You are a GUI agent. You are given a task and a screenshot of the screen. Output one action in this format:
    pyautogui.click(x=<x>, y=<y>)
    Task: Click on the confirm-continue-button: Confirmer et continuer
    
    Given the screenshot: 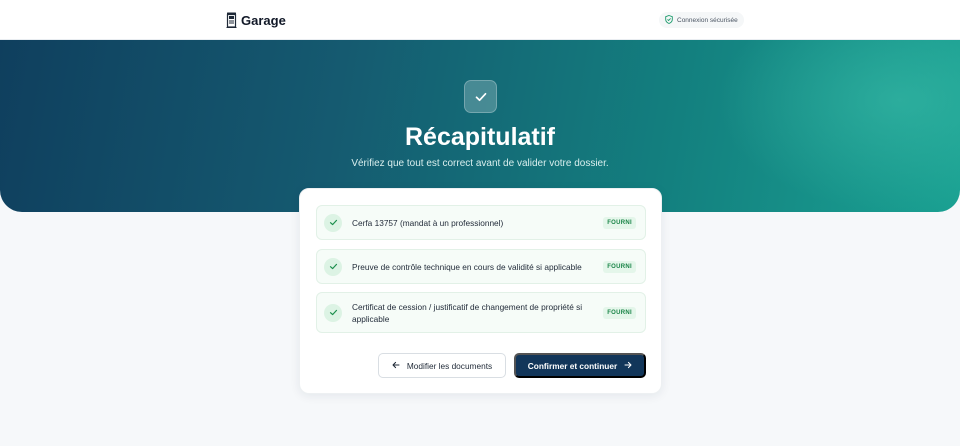 What is the action you would take?
    pyautogui.click(x=580, y=365)
    